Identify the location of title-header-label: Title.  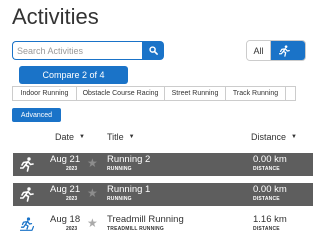
(115, 137).